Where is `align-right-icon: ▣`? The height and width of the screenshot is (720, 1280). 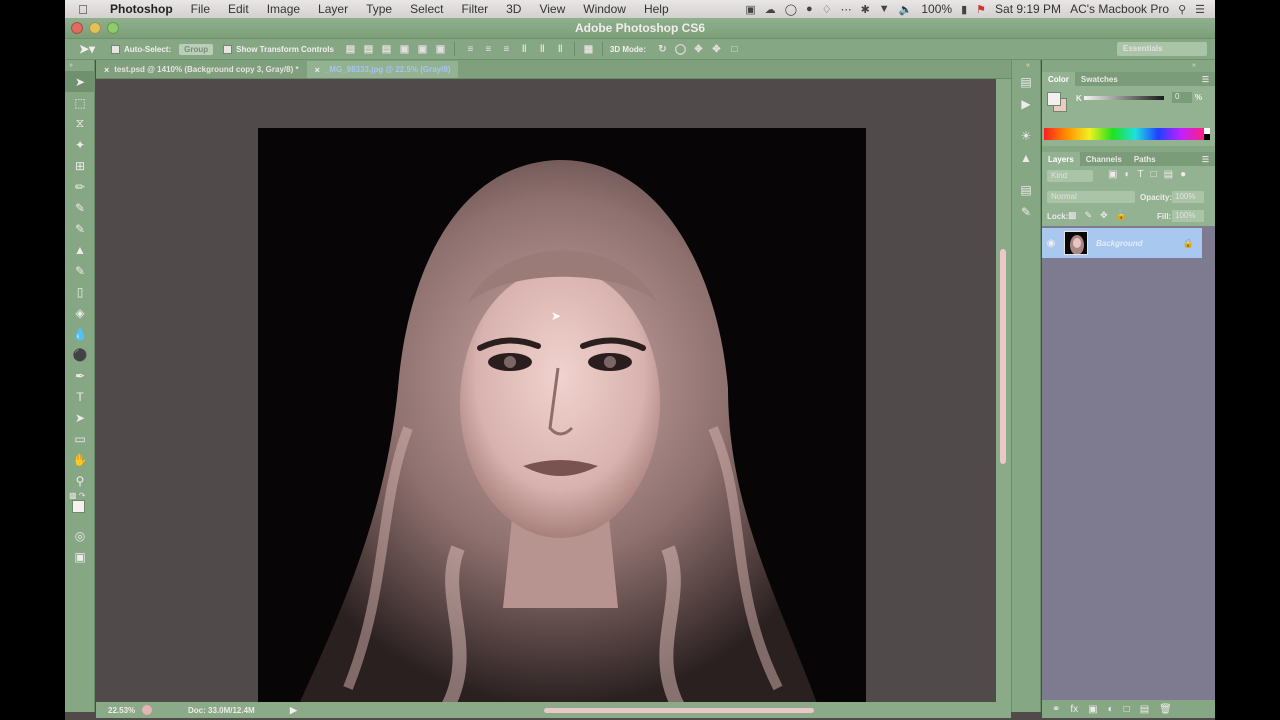
align-right-icon: ▣ is located at coordinates (440, 49).